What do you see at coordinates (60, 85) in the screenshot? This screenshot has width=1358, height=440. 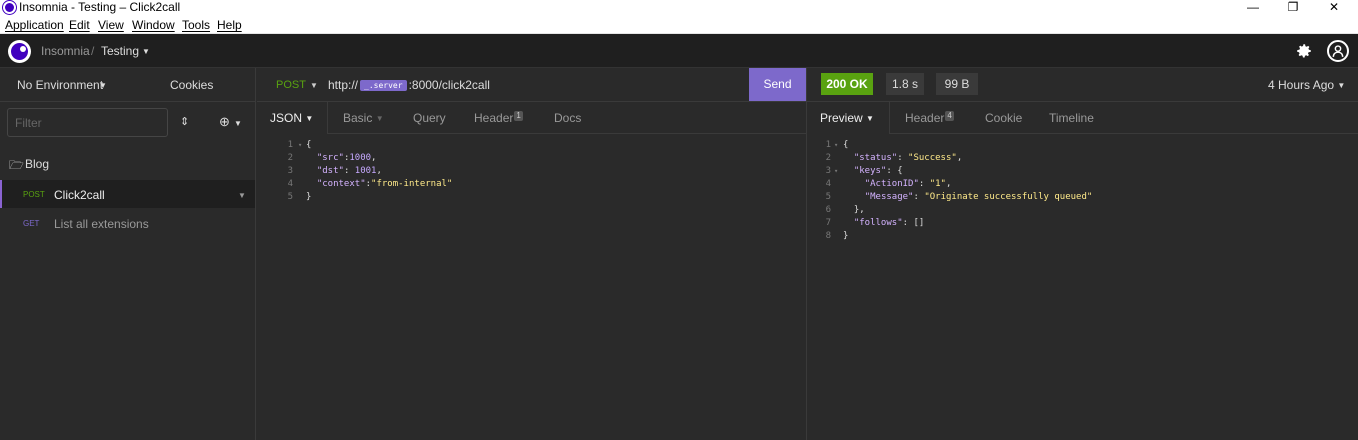 I see `environment-selector: No Environment` at bounding box center [60, 85].